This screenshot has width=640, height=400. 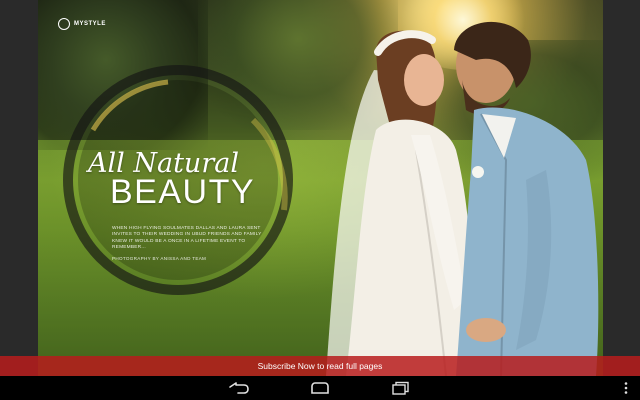 What do you see at coordinates (90, 24) in the screenshot?
I see `brand-name: MYSTYLE` at bounding box center [90, 24].